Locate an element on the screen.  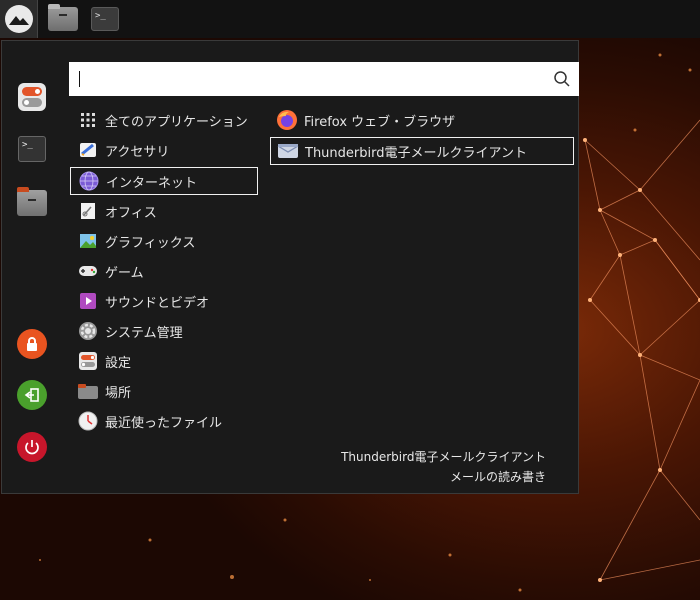
thunderbird-icon is located at coordinates (288, 151).